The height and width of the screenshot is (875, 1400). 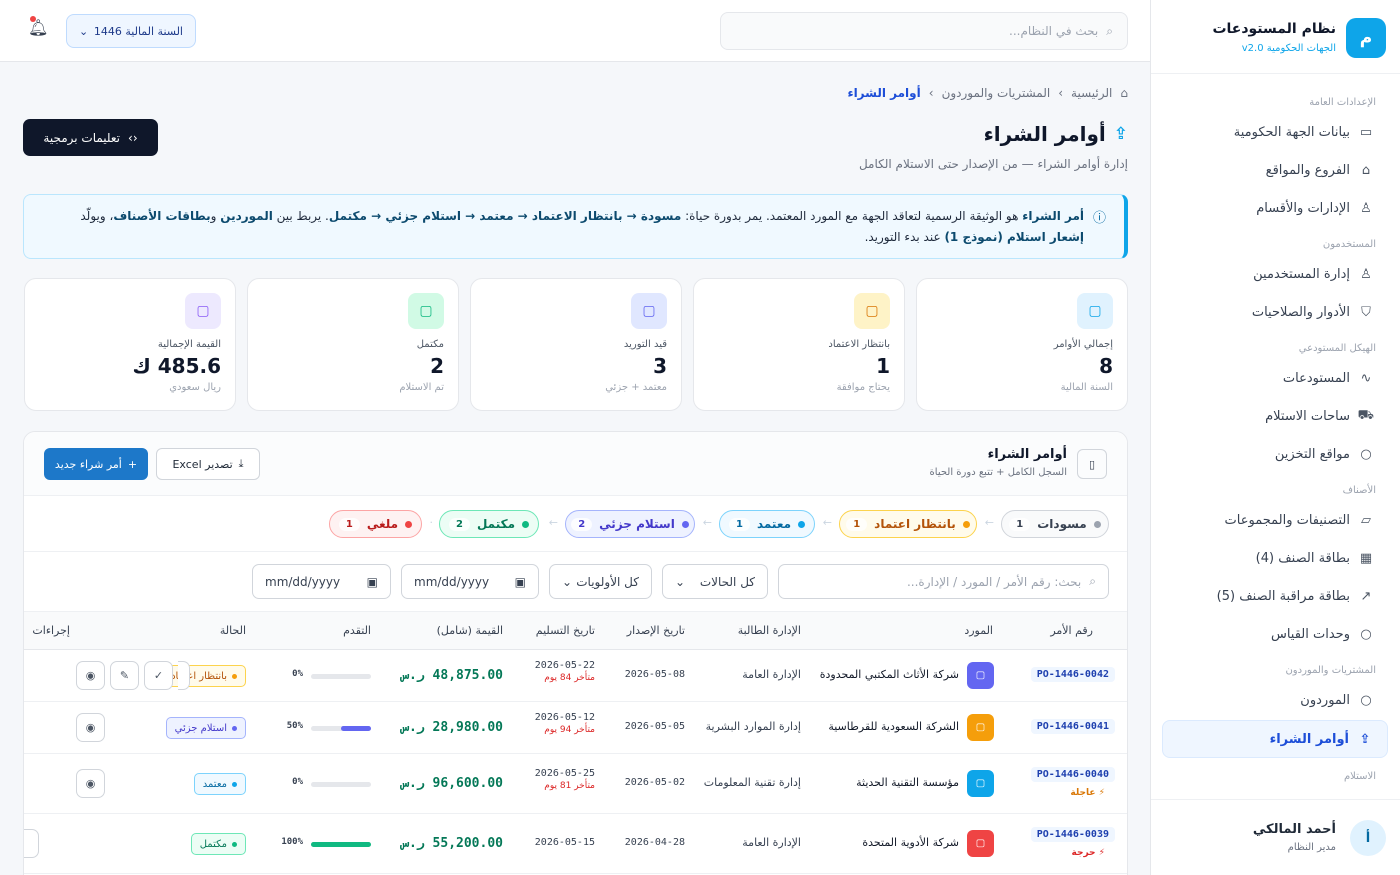 What do you see at coordinates (1275, 700) in the screenshot?
I see `sidebar-item-vendors: ○ الموردون` at bounding box center [1275, 700].